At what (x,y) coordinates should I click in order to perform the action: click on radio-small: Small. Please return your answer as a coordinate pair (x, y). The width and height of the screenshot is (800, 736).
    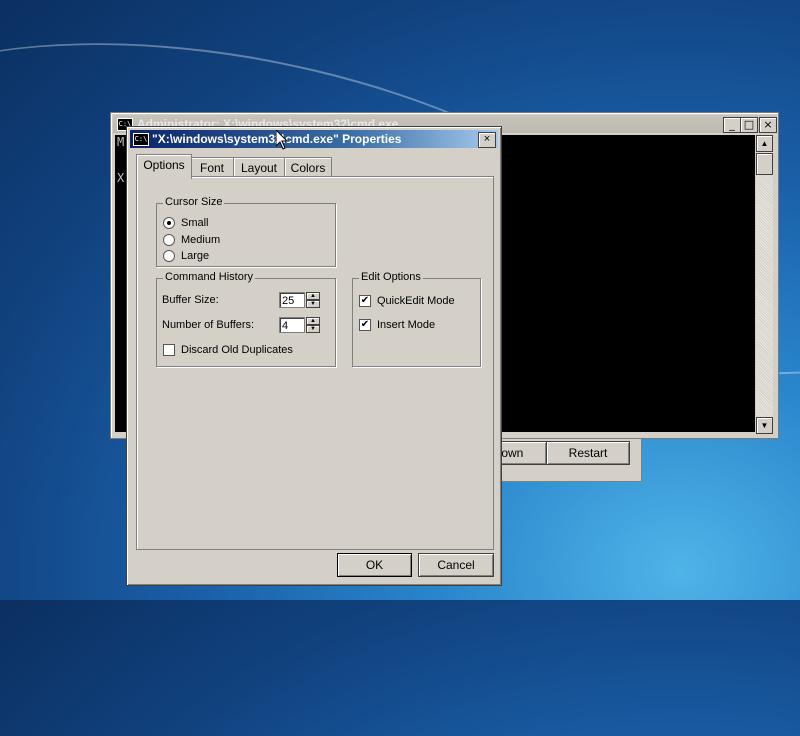
    Looking at the image, I should click on (186, 223).